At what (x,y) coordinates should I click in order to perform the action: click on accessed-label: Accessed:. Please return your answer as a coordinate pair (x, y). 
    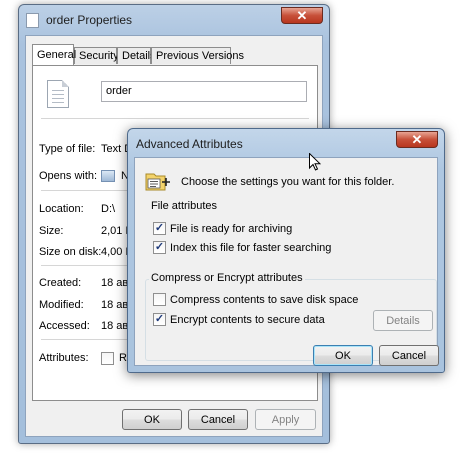
    Looking at the image, I should click on (64, 326).